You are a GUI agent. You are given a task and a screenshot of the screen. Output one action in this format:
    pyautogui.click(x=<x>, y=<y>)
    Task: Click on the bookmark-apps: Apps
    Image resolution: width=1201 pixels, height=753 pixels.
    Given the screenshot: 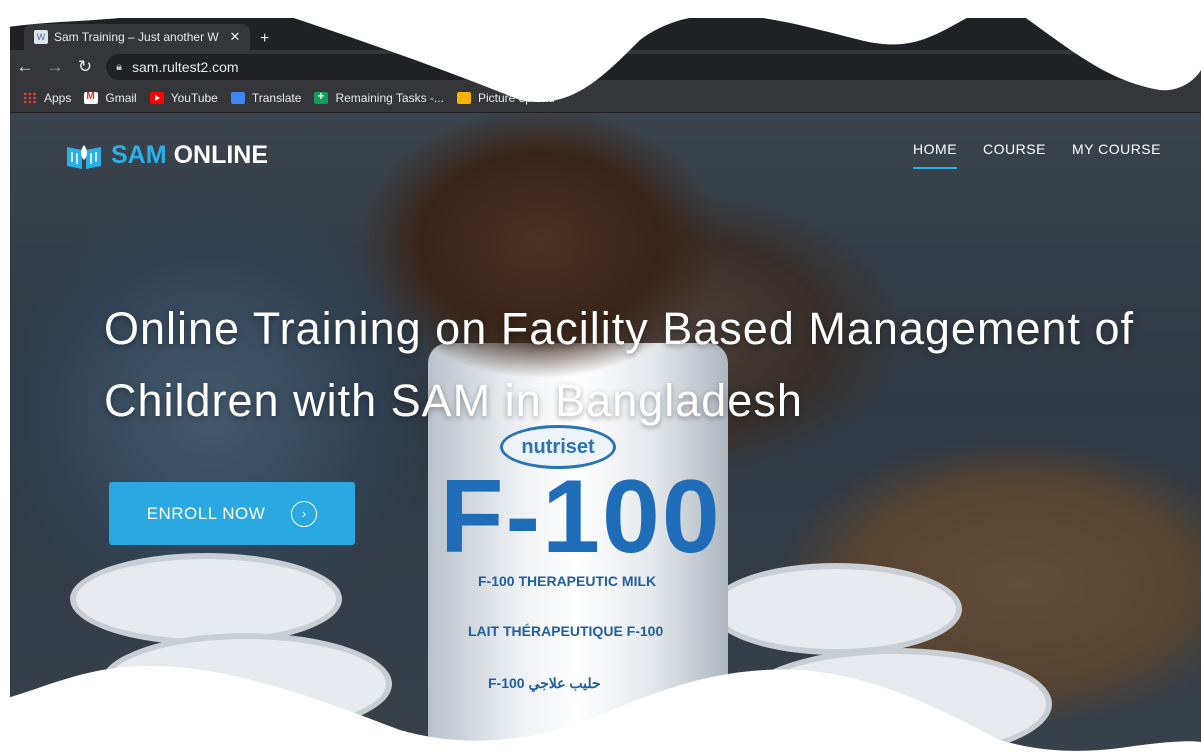 What is the action you would take?
    pyautogui.click(x=47, y=98)
    